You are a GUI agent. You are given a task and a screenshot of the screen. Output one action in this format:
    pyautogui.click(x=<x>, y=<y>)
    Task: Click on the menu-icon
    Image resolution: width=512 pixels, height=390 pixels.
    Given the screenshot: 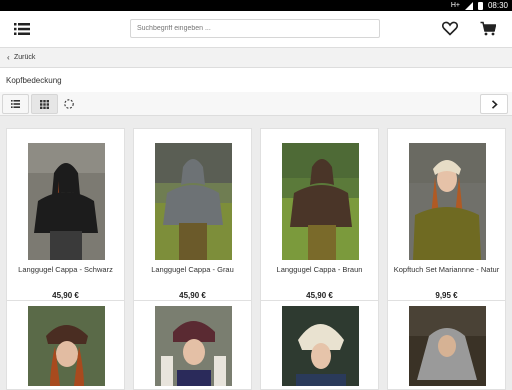 What is the action you would take?
    pyautogui.click(x=22, y=29)
    